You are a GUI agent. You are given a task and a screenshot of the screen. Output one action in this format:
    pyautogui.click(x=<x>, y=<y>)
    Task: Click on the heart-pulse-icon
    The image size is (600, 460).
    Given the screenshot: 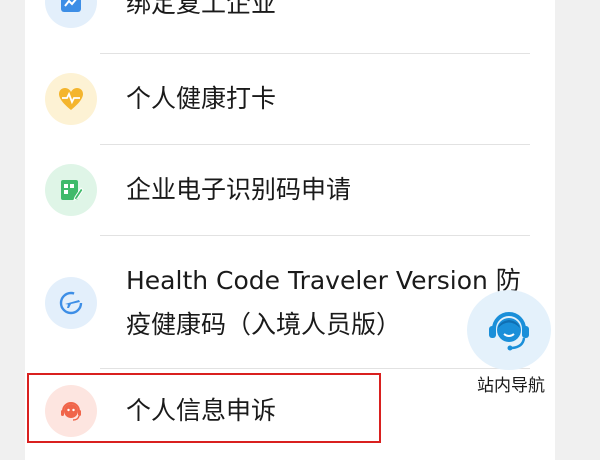 What is the action you would take?
    pyautogui.click(x=71, y=99)
    